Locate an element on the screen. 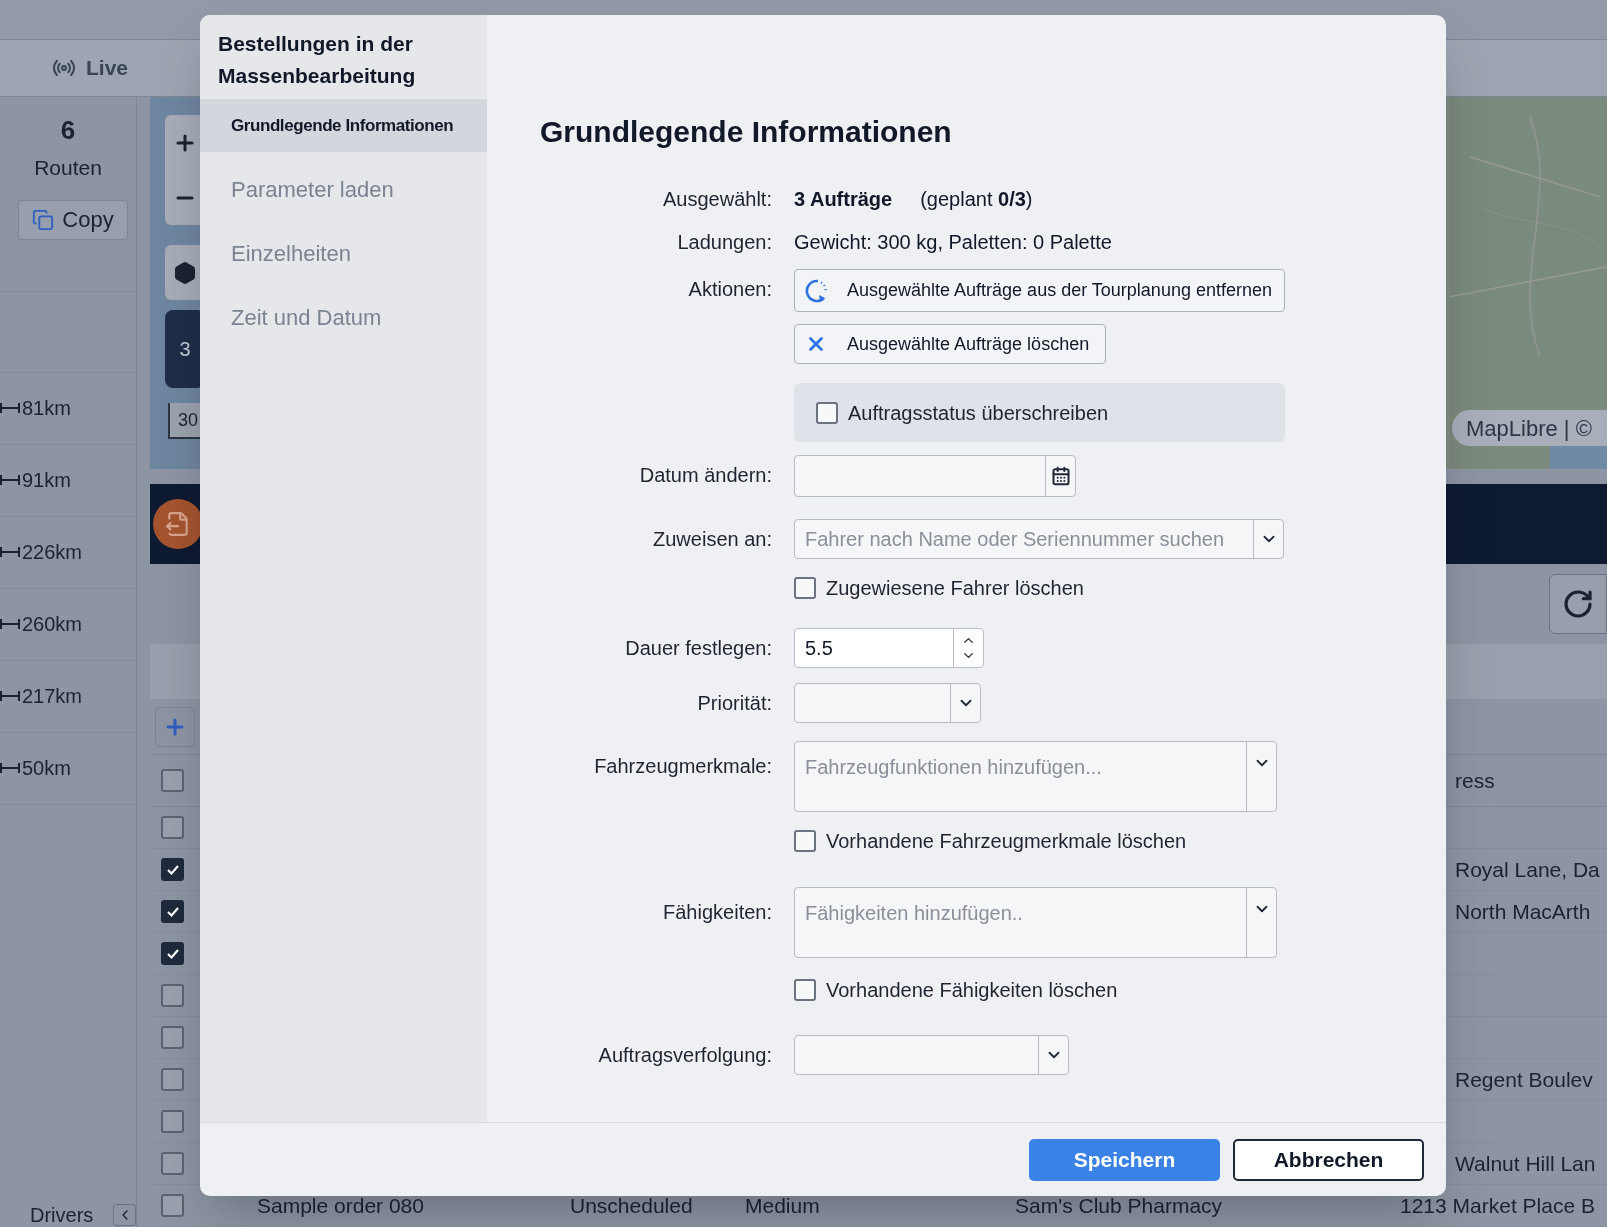 The height and width of the screenshot is (1227, 1607). collapse-button is located at coordinates (124, 1215).